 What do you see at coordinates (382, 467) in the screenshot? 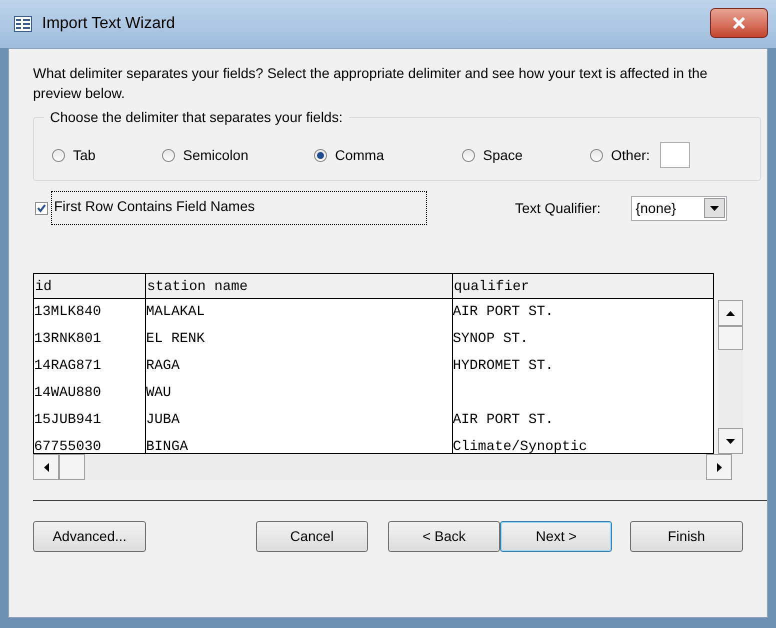
I see `horizontal-scrollbar` at bounding box center [382, 467].